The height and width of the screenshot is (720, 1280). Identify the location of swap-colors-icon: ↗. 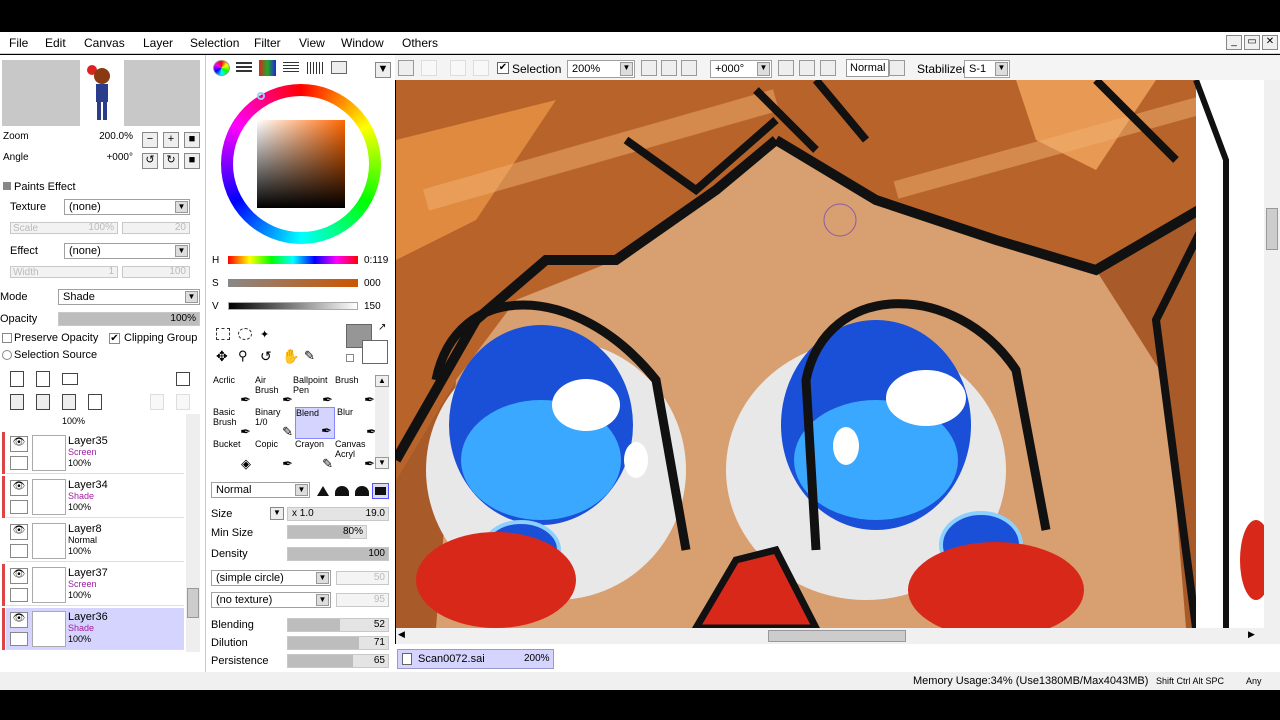
(382, 327).